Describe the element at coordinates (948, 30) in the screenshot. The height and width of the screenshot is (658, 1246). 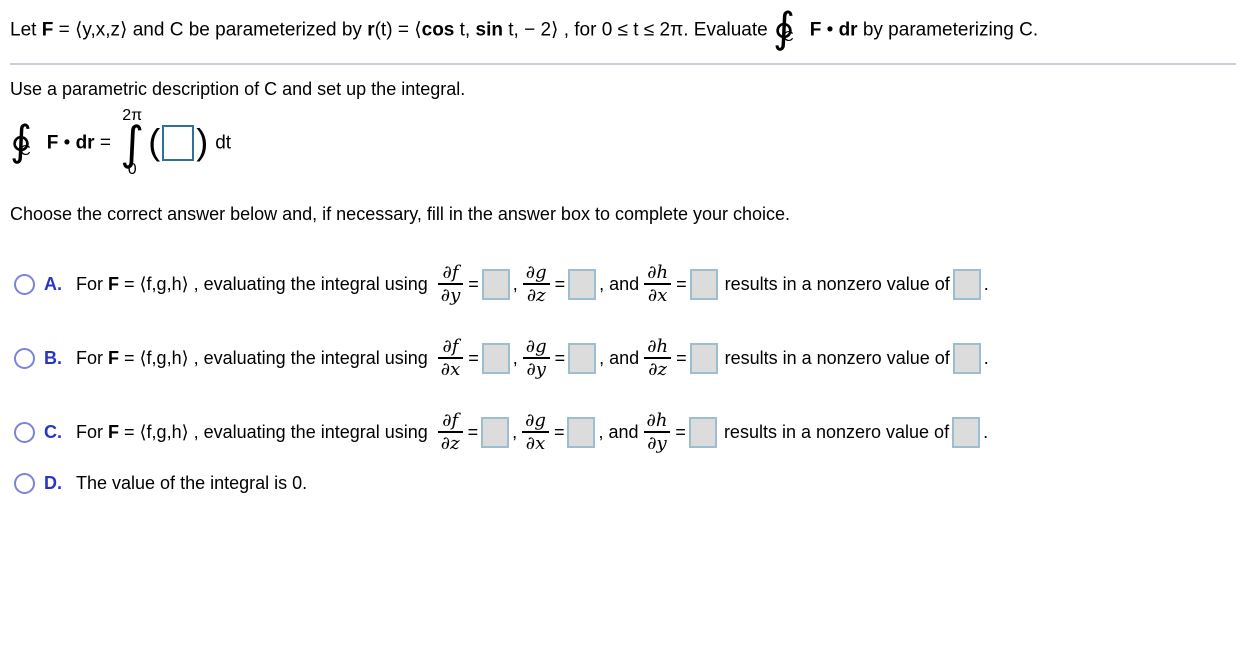
I see `problem-tail: by parameterizing C.` at that location.